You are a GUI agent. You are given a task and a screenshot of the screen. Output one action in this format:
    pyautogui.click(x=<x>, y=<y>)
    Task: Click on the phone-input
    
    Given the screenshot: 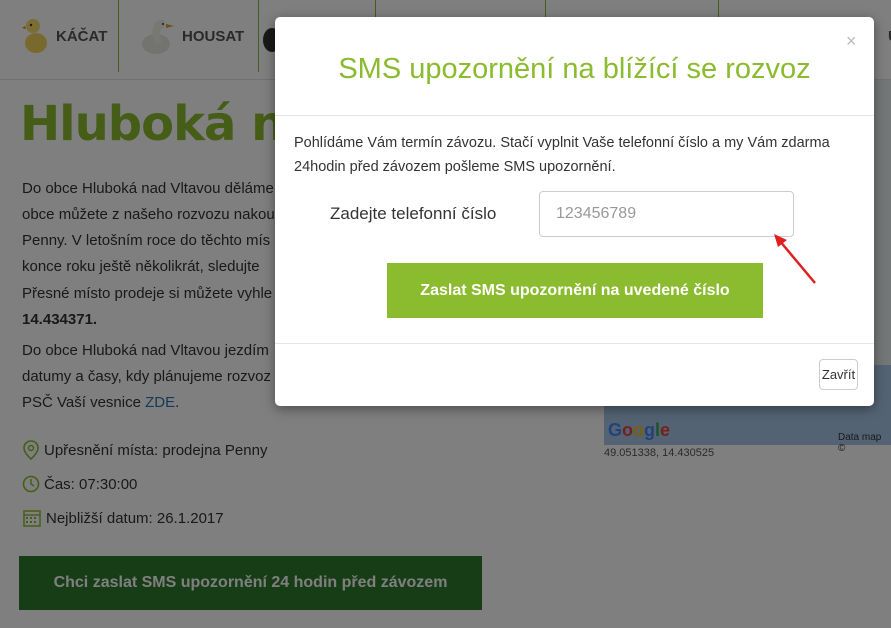 What is the action you would take?
    pyautogui.click(x=666, y=214)
    